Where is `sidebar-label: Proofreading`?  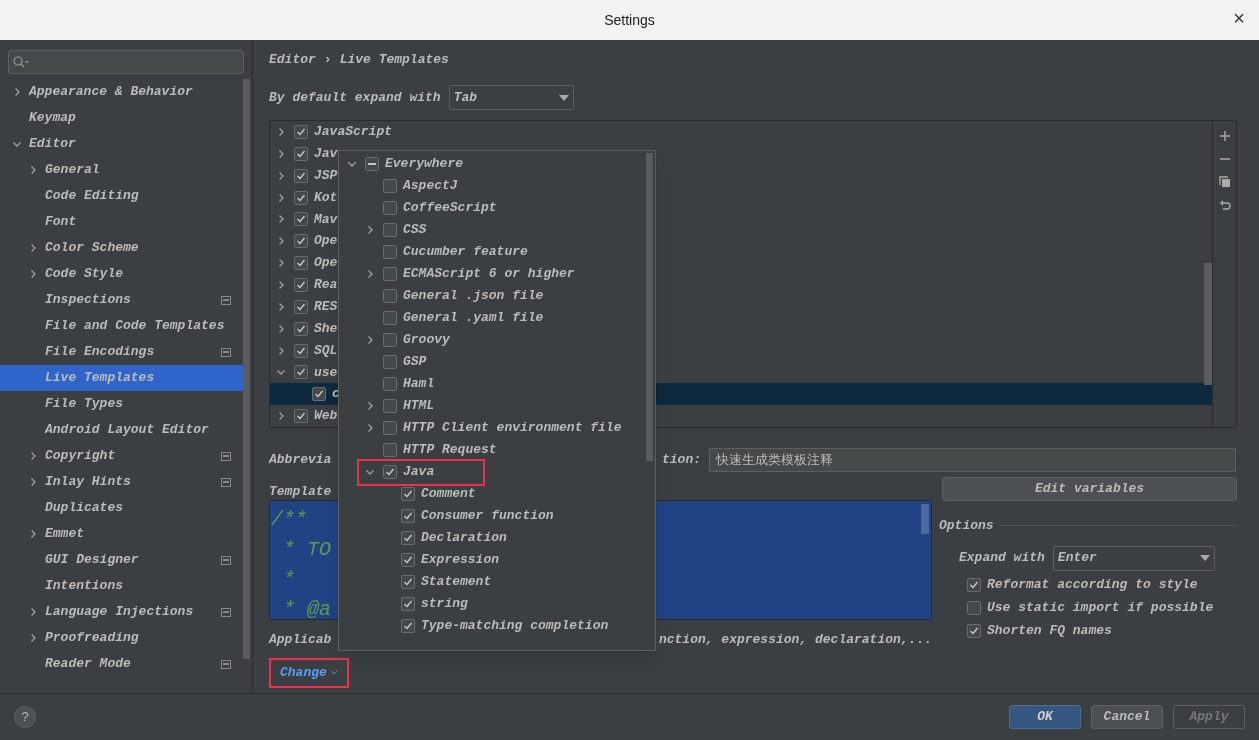
sidebar-label: Proofreading is located at coordinates (92, 638).